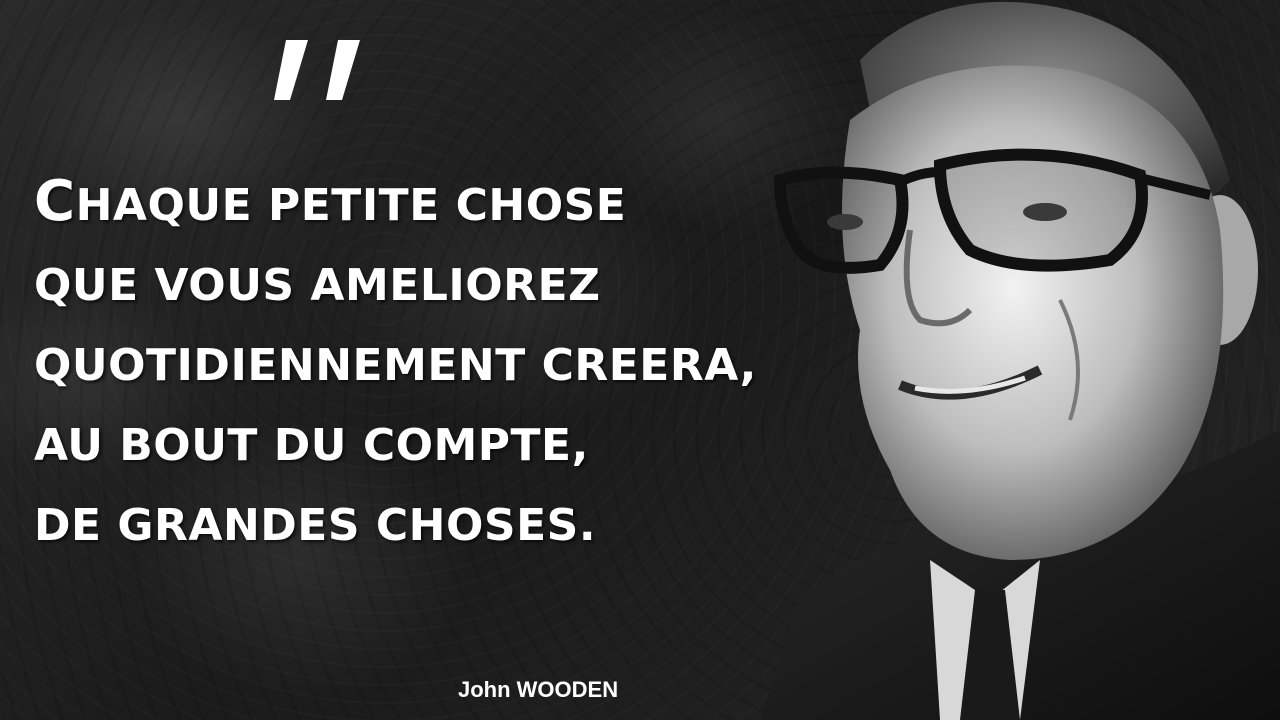 The height and width of the screenshot is (720, 1280). What do you see at coordinates (311, 445) in the screenshot?
I see `quote-line-4: au bout du compte,` at bounding box center [311, 445].